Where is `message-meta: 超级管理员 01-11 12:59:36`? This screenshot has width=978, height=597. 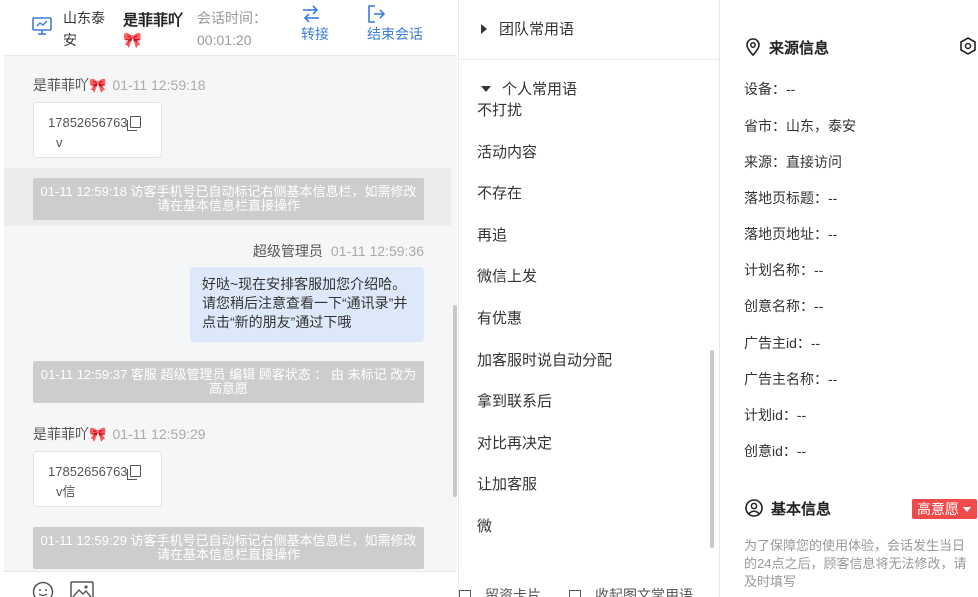 message-meta: 超级管理员 01-11 12:59:36 is located at coordinates (338, 251).